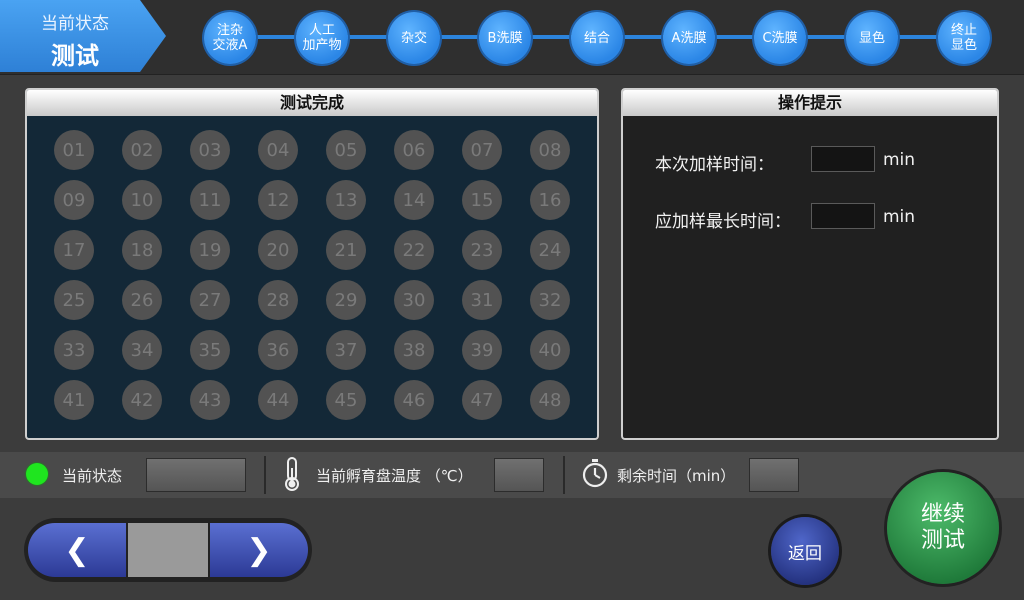 The width and height of the screenshot is (1024, 600). What do you see at coordinates (278, 200) in the screenshot?
I see `well-12: 12` at bounding box center [278, 200].